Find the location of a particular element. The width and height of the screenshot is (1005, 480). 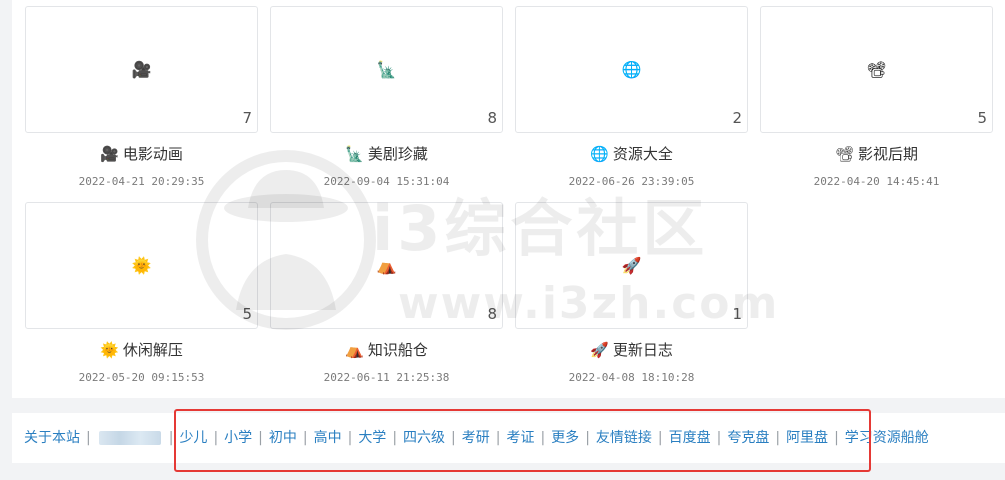

category-card-post-production: 📽 5 is located at coordinates (876, 69).